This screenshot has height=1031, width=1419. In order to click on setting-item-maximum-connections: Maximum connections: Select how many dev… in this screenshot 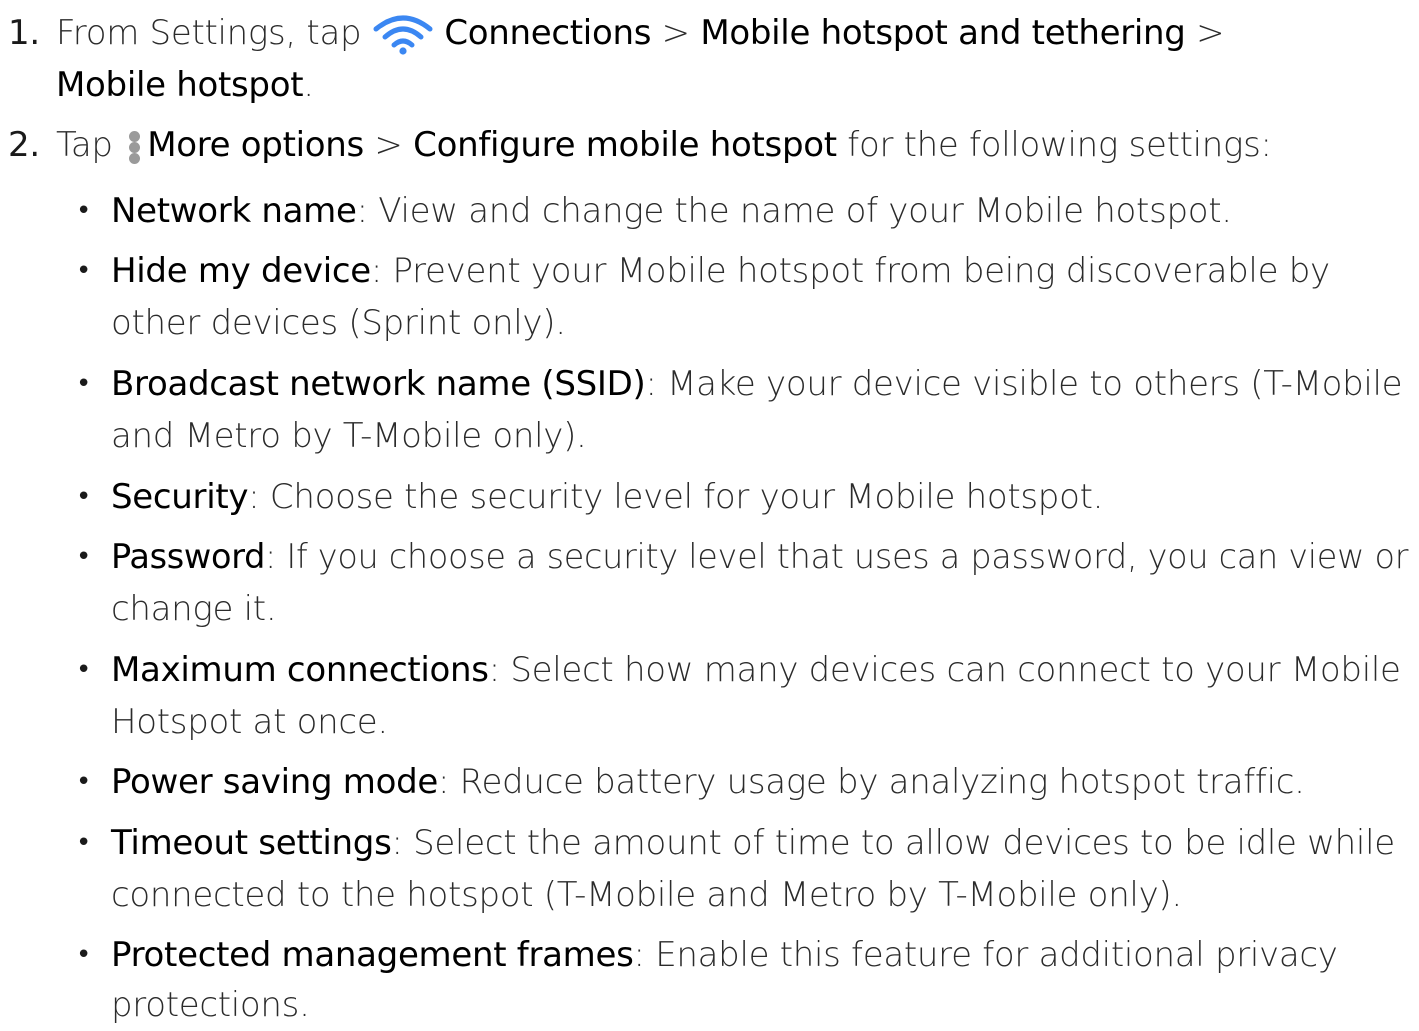, I will do `click(756, 670)`.